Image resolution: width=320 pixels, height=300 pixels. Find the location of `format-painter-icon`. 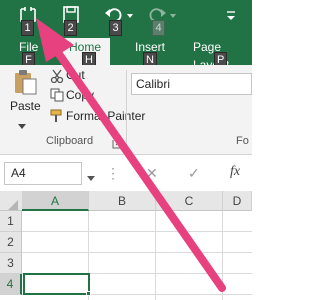

format-painter-icon is located at coordinates (57, 116).